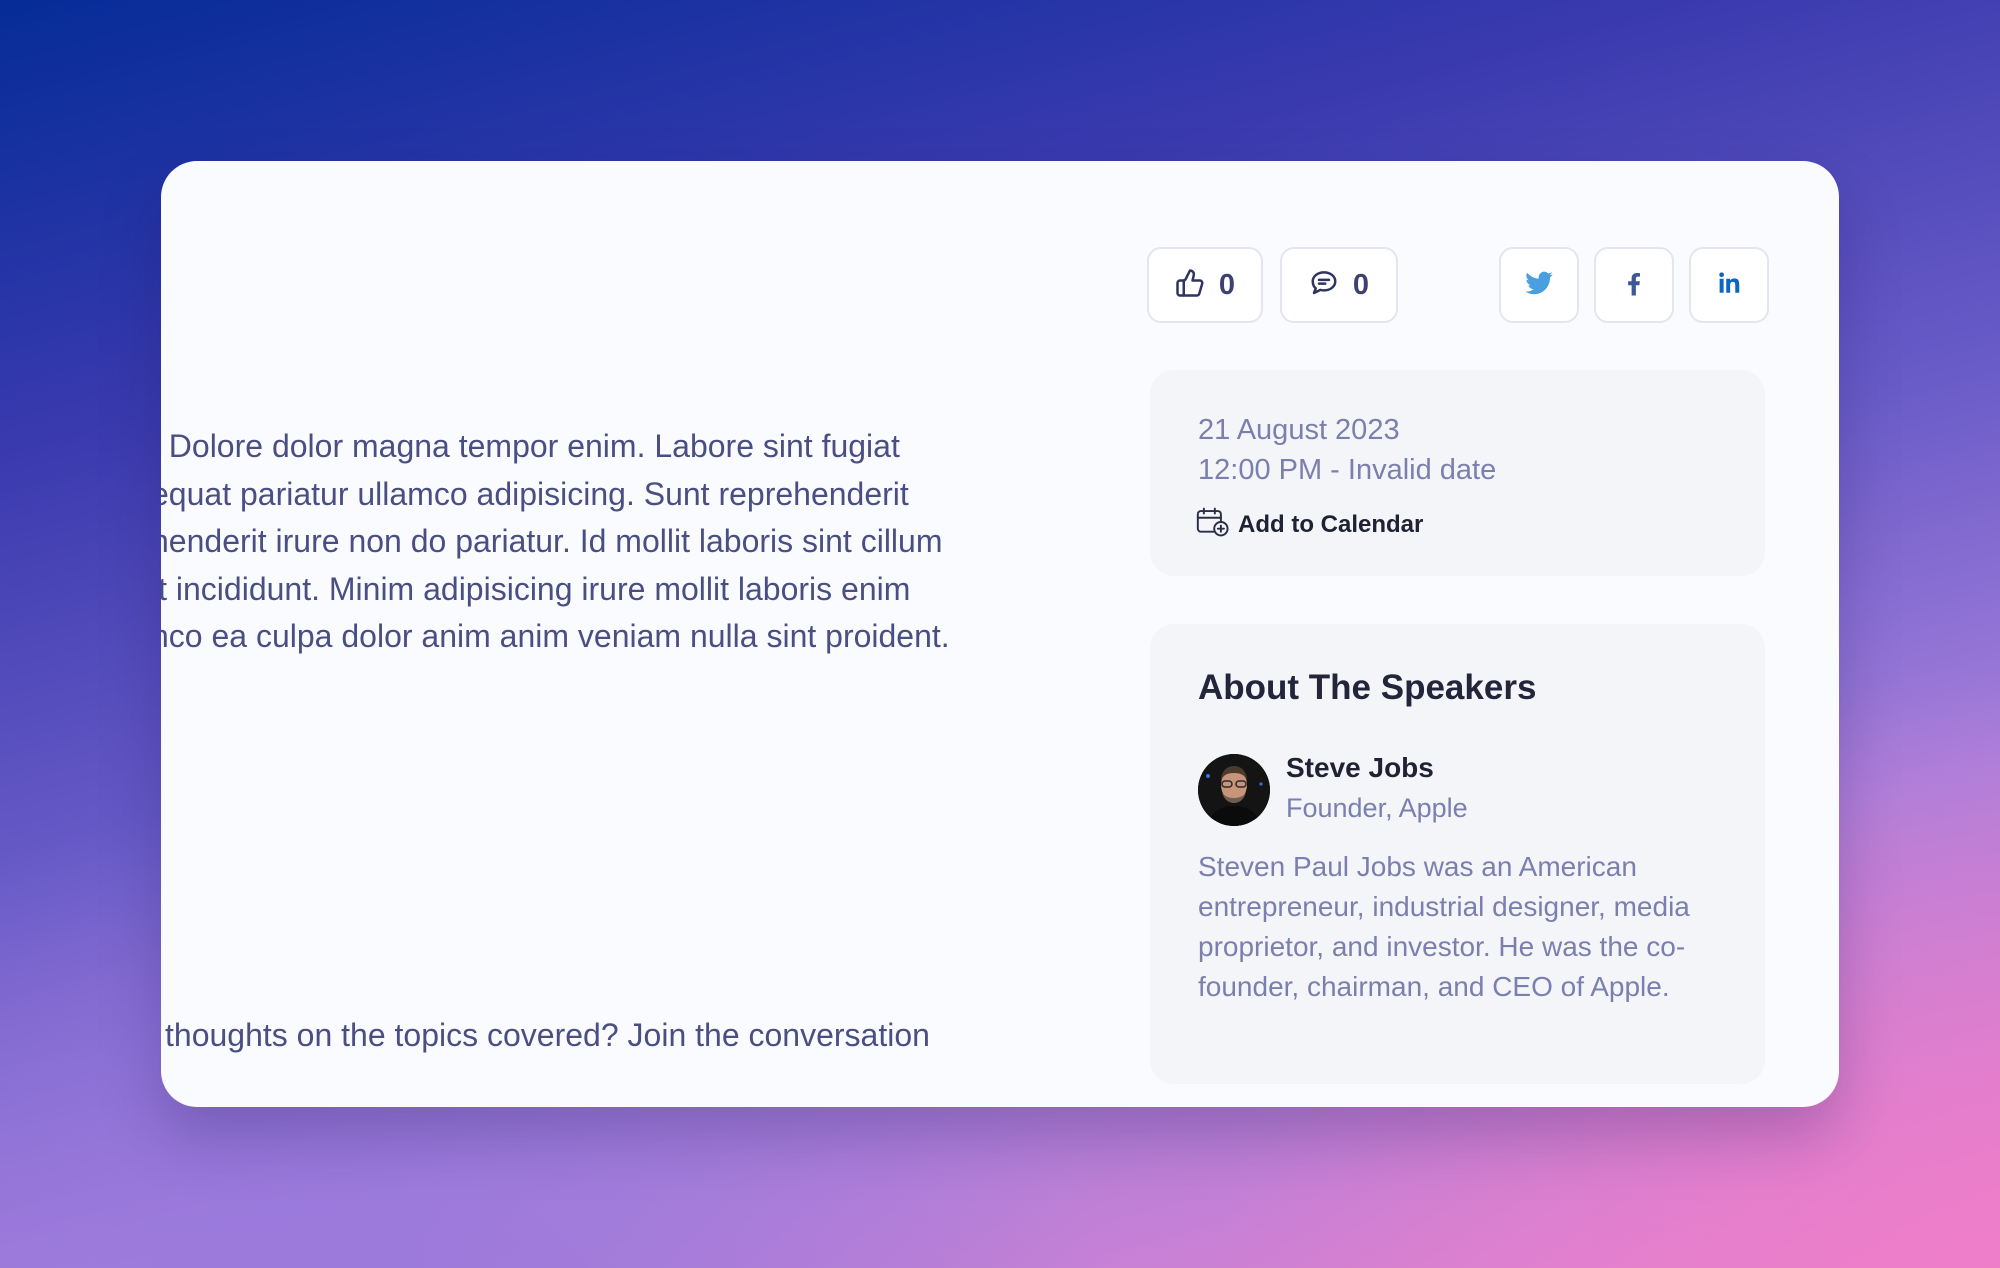  Describe the element at coordinates (1361, 284) in the screenshot. I see `comment-count: 0` at that location.